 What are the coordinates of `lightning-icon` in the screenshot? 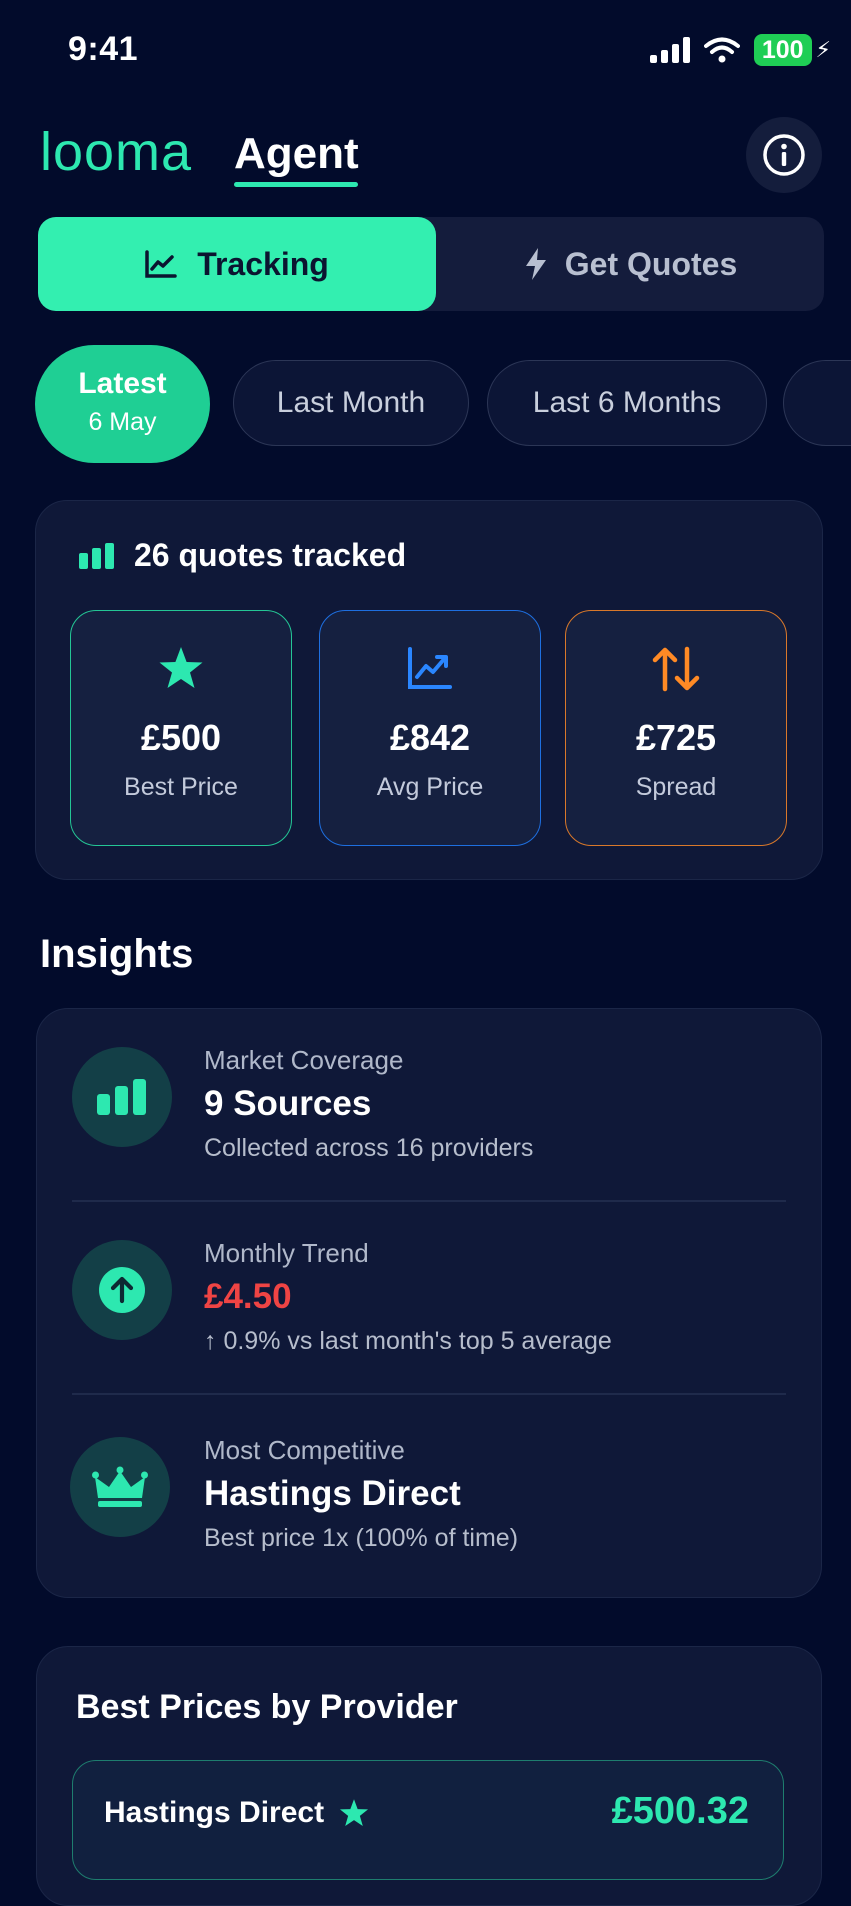 It's located at (535, 264).